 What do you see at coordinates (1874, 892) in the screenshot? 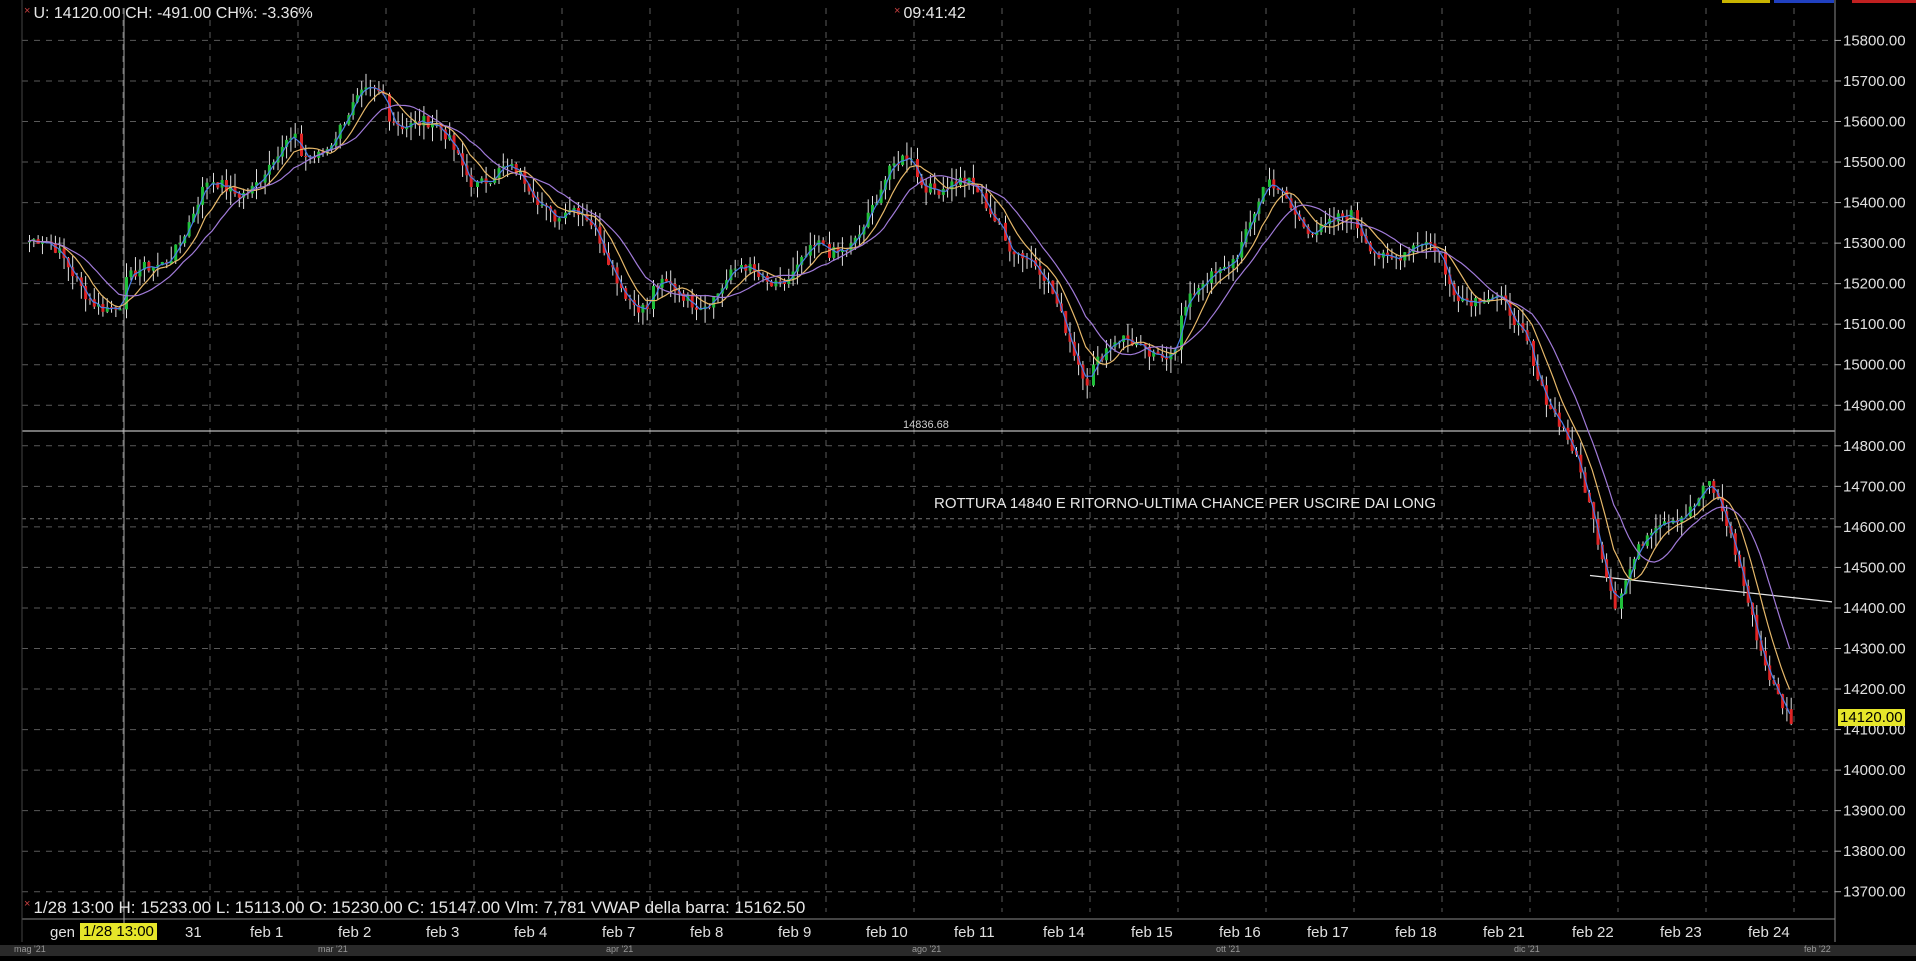
I see `y-tick-label: 13700.00` at bounding box center [1874, 892].